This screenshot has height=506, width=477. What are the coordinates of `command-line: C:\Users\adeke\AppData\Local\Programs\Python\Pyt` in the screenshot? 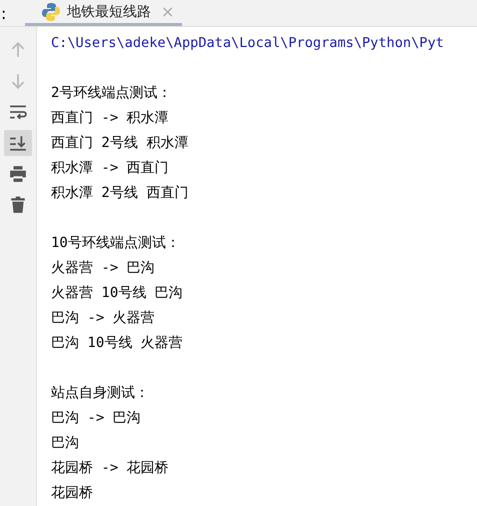 It's located at (247, 43).